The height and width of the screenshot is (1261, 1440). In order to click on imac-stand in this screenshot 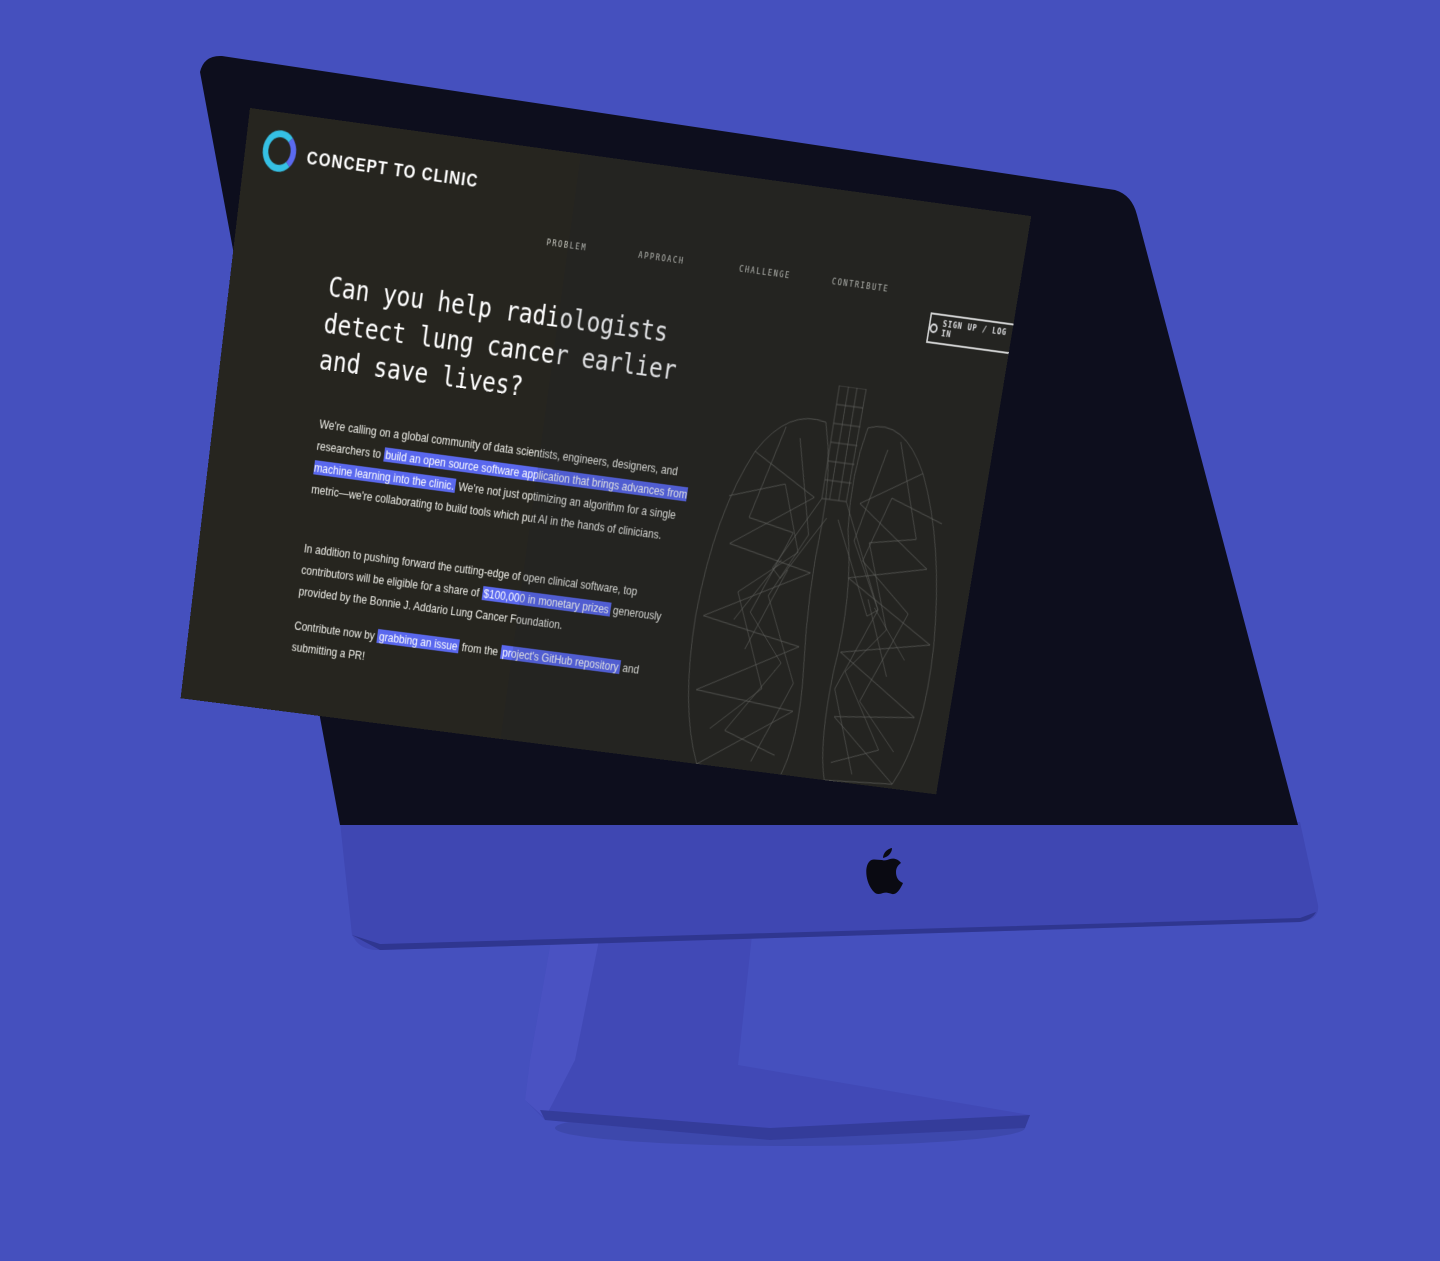, I will do `click(777, 1037)`.